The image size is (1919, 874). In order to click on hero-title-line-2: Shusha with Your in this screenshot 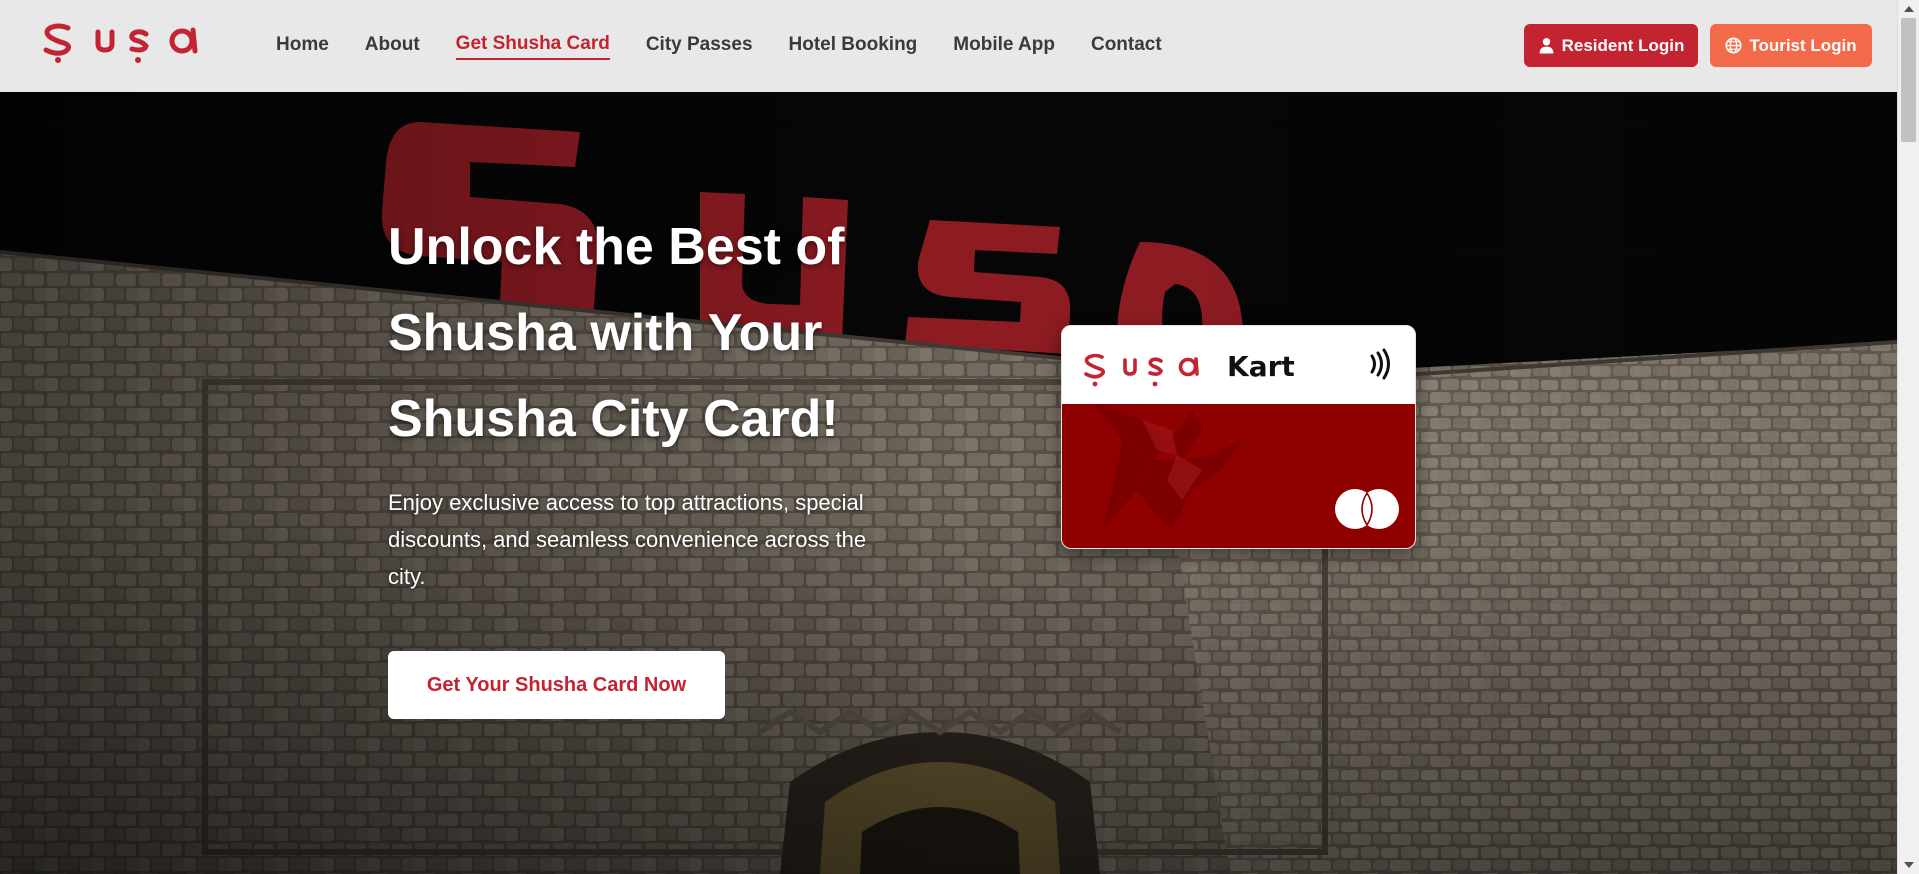, I will do `click(605, 333)`.